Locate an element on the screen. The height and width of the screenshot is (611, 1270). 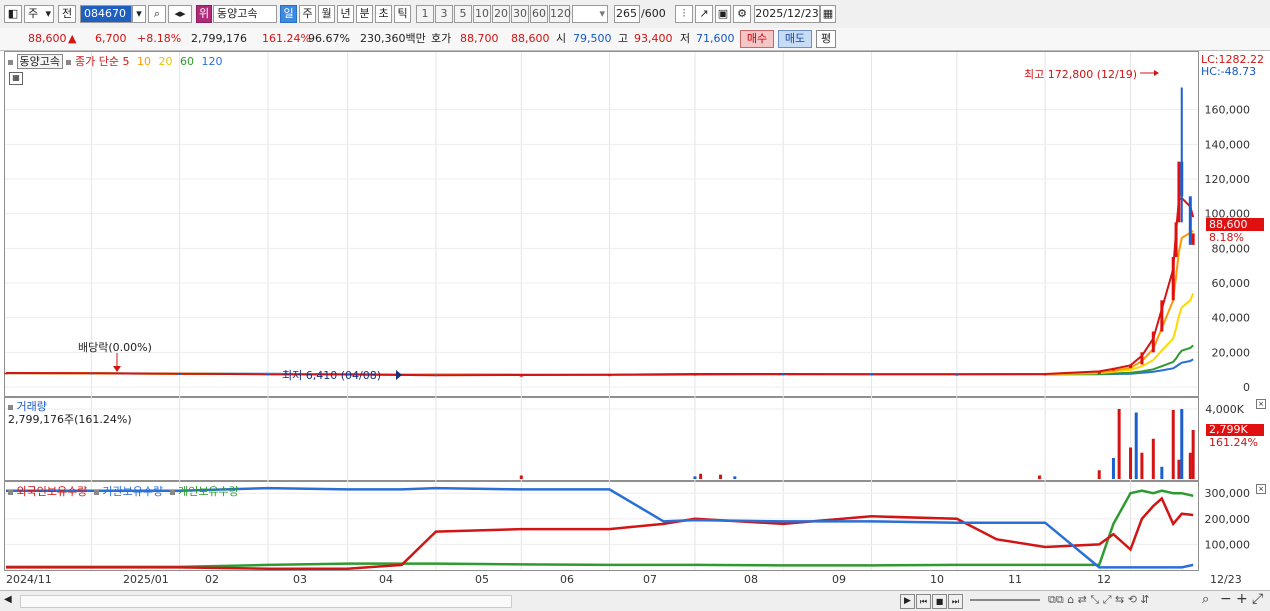
search-icon: ⌕ is located at coordinates (157, 14).